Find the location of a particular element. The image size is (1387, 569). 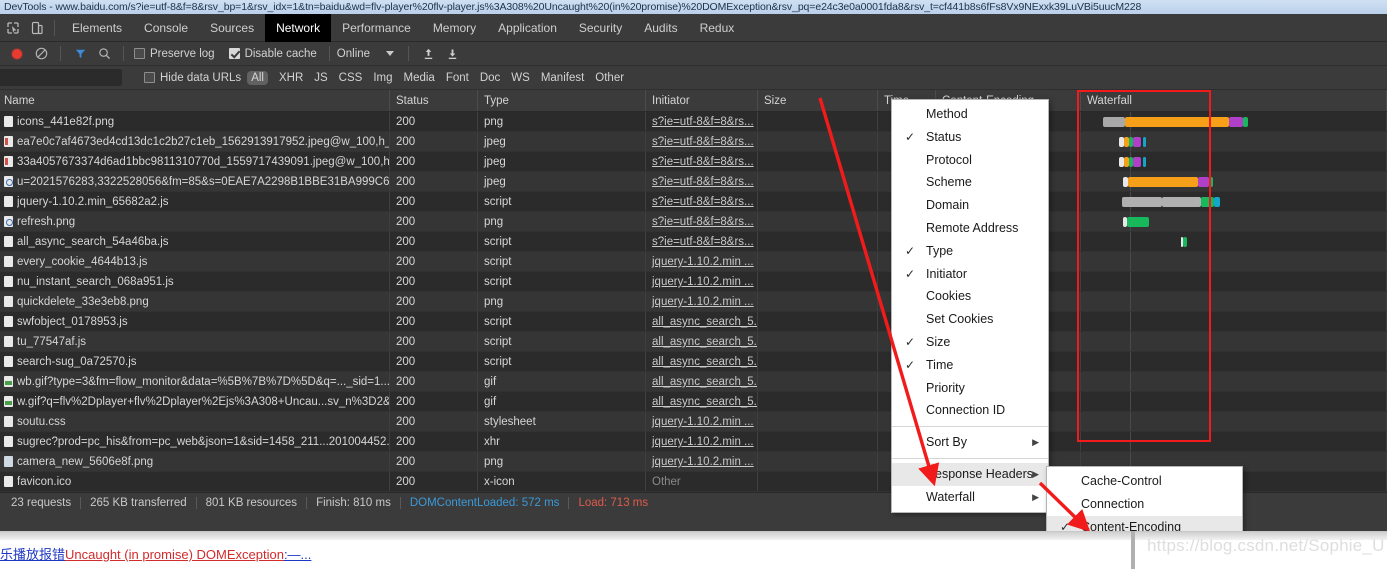

disable-cache-checkbox: Disable cache is located at coordinates (272, 54).